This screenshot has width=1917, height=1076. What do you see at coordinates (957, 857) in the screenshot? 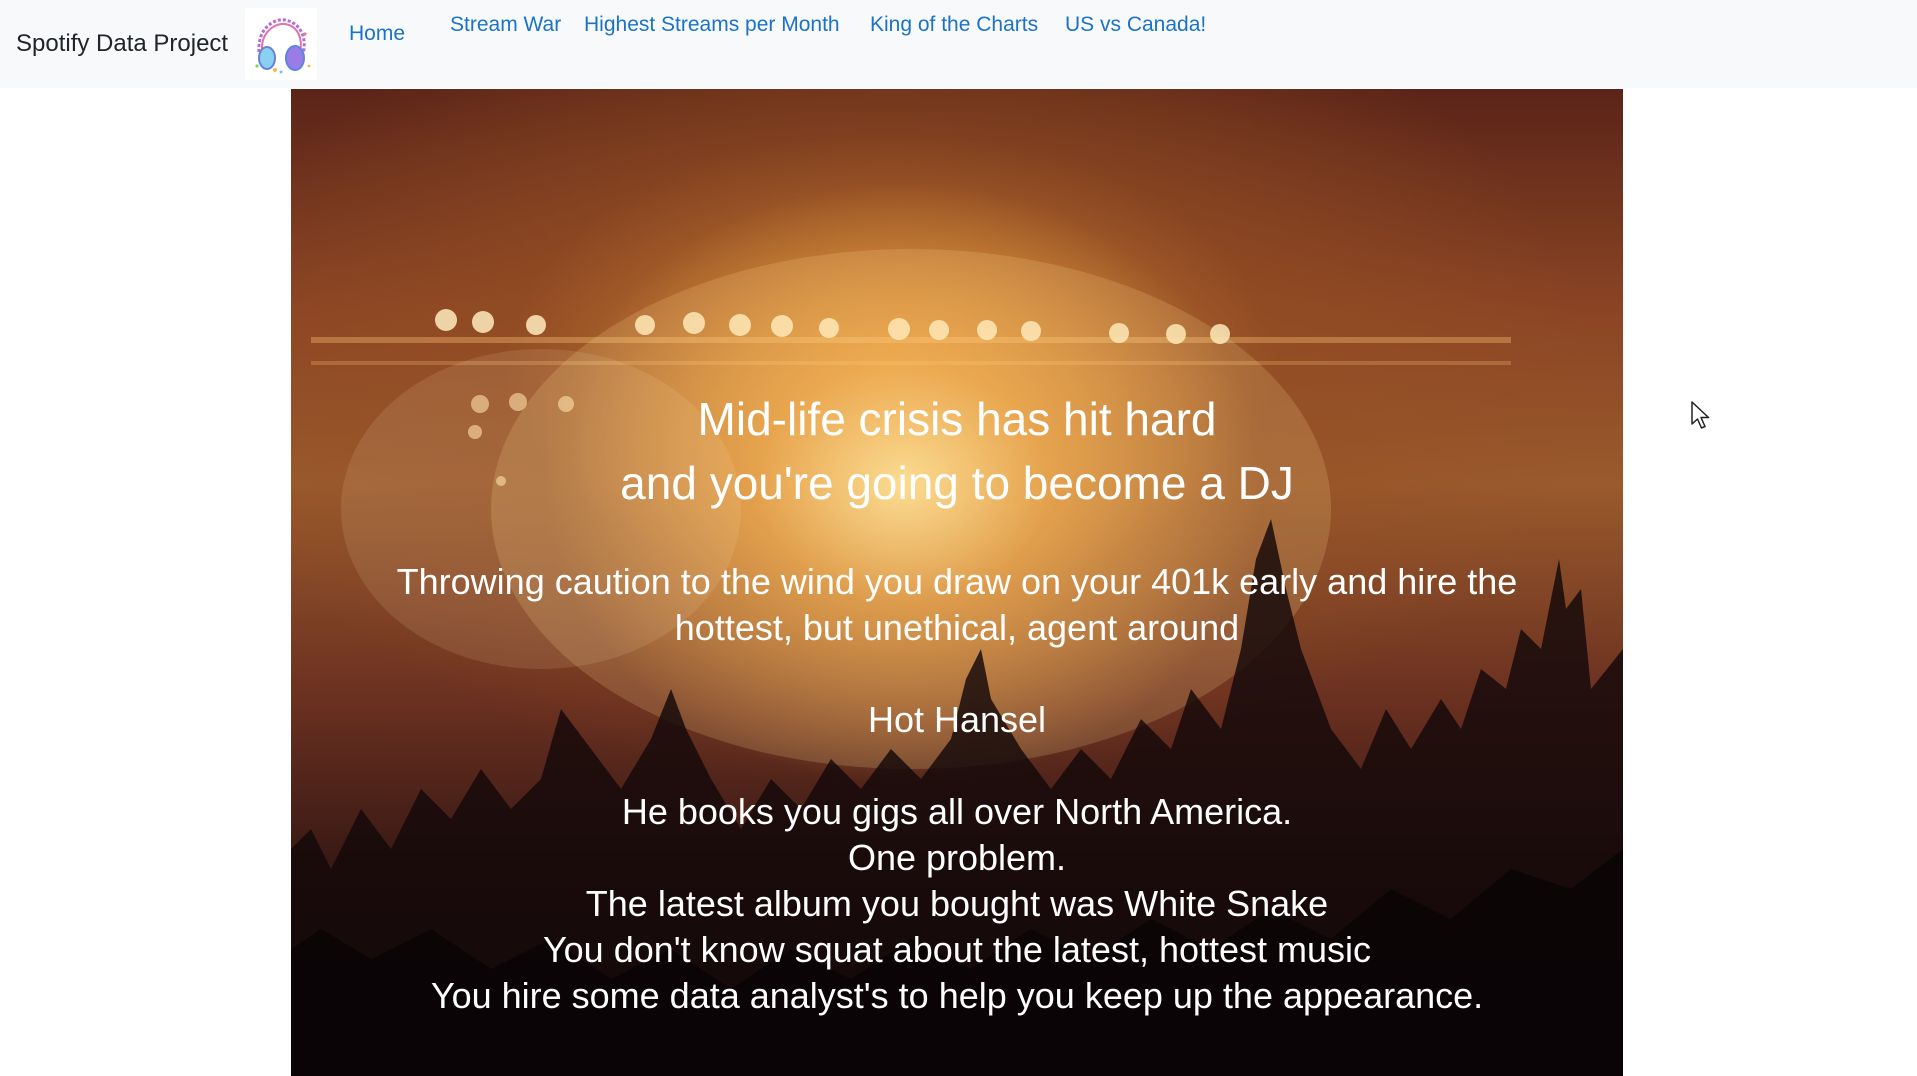
I see `story-line: One problem.` at bounding box center [957, 857].